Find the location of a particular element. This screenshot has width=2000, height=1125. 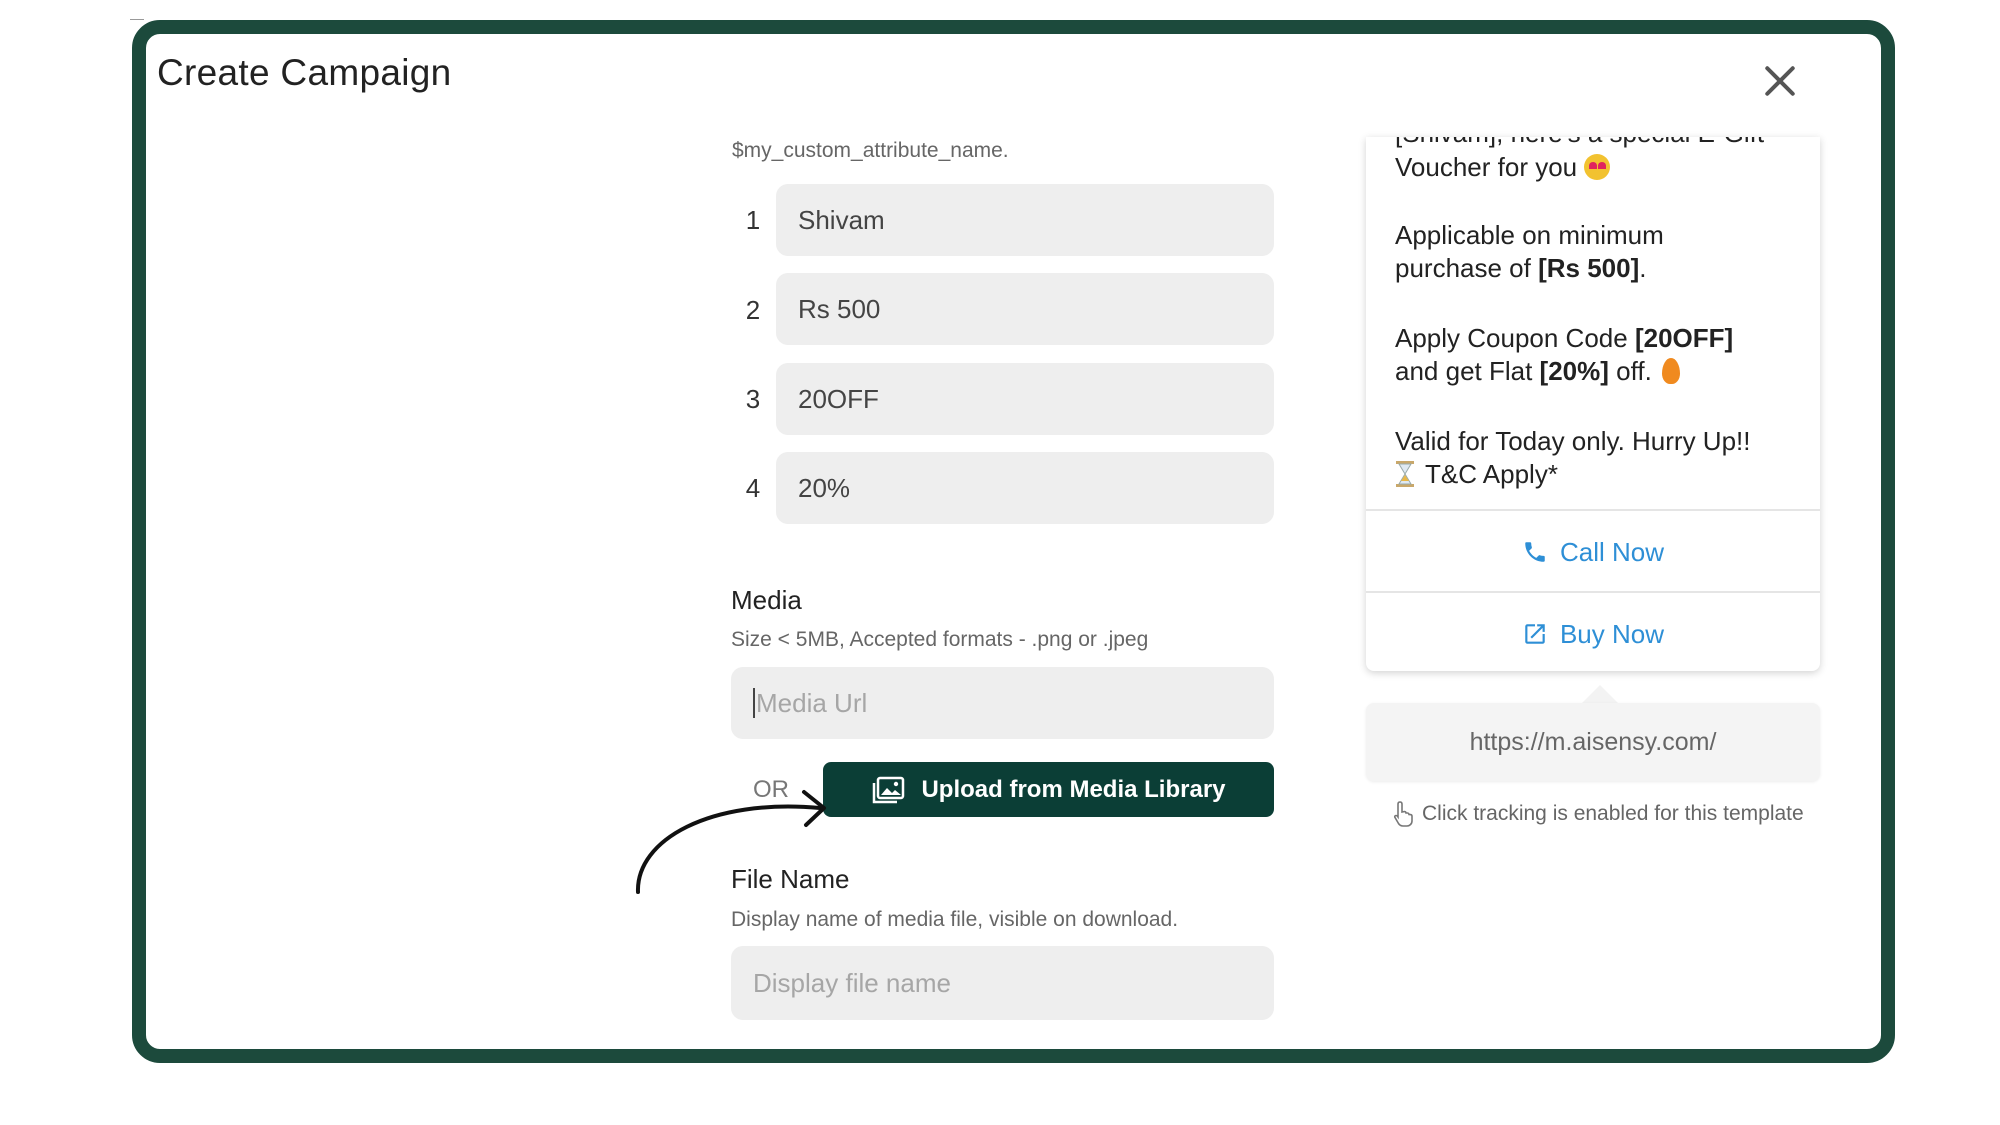

call-now-label: Call Now is located at coordinates (1612, 551).